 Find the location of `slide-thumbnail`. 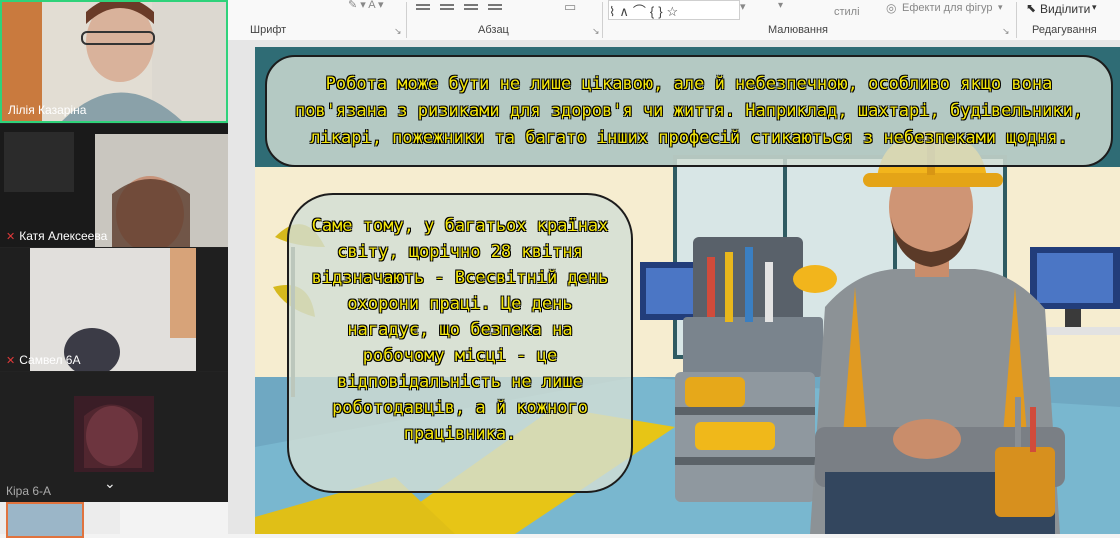

slide-thumbnail is located at coordinates (45, 520).